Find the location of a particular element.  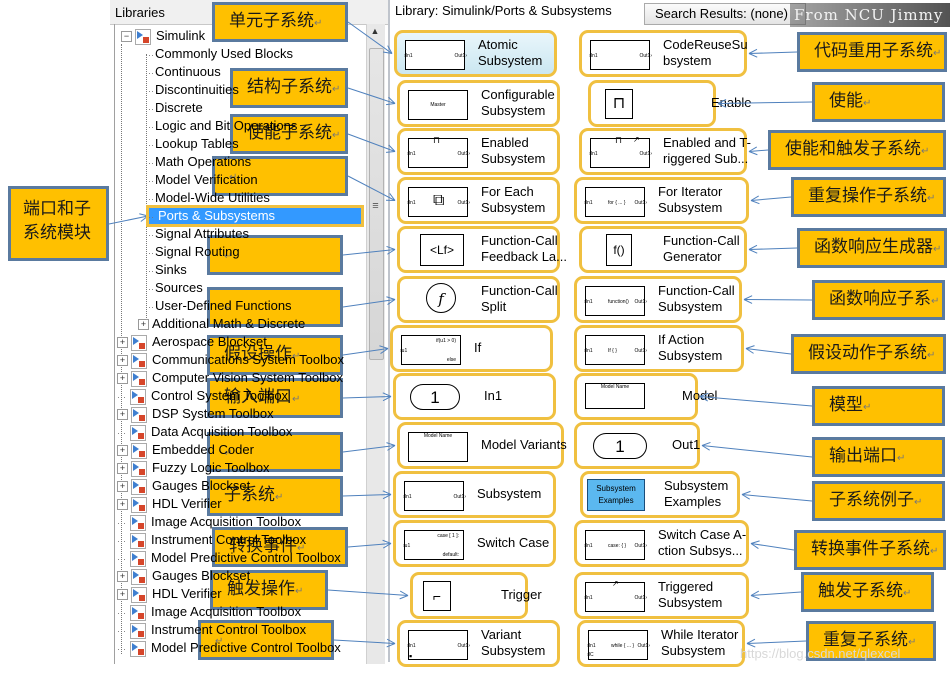

fcallsub-block-icon: ›In1 Out1› function() is located at coordinates (615, 301).